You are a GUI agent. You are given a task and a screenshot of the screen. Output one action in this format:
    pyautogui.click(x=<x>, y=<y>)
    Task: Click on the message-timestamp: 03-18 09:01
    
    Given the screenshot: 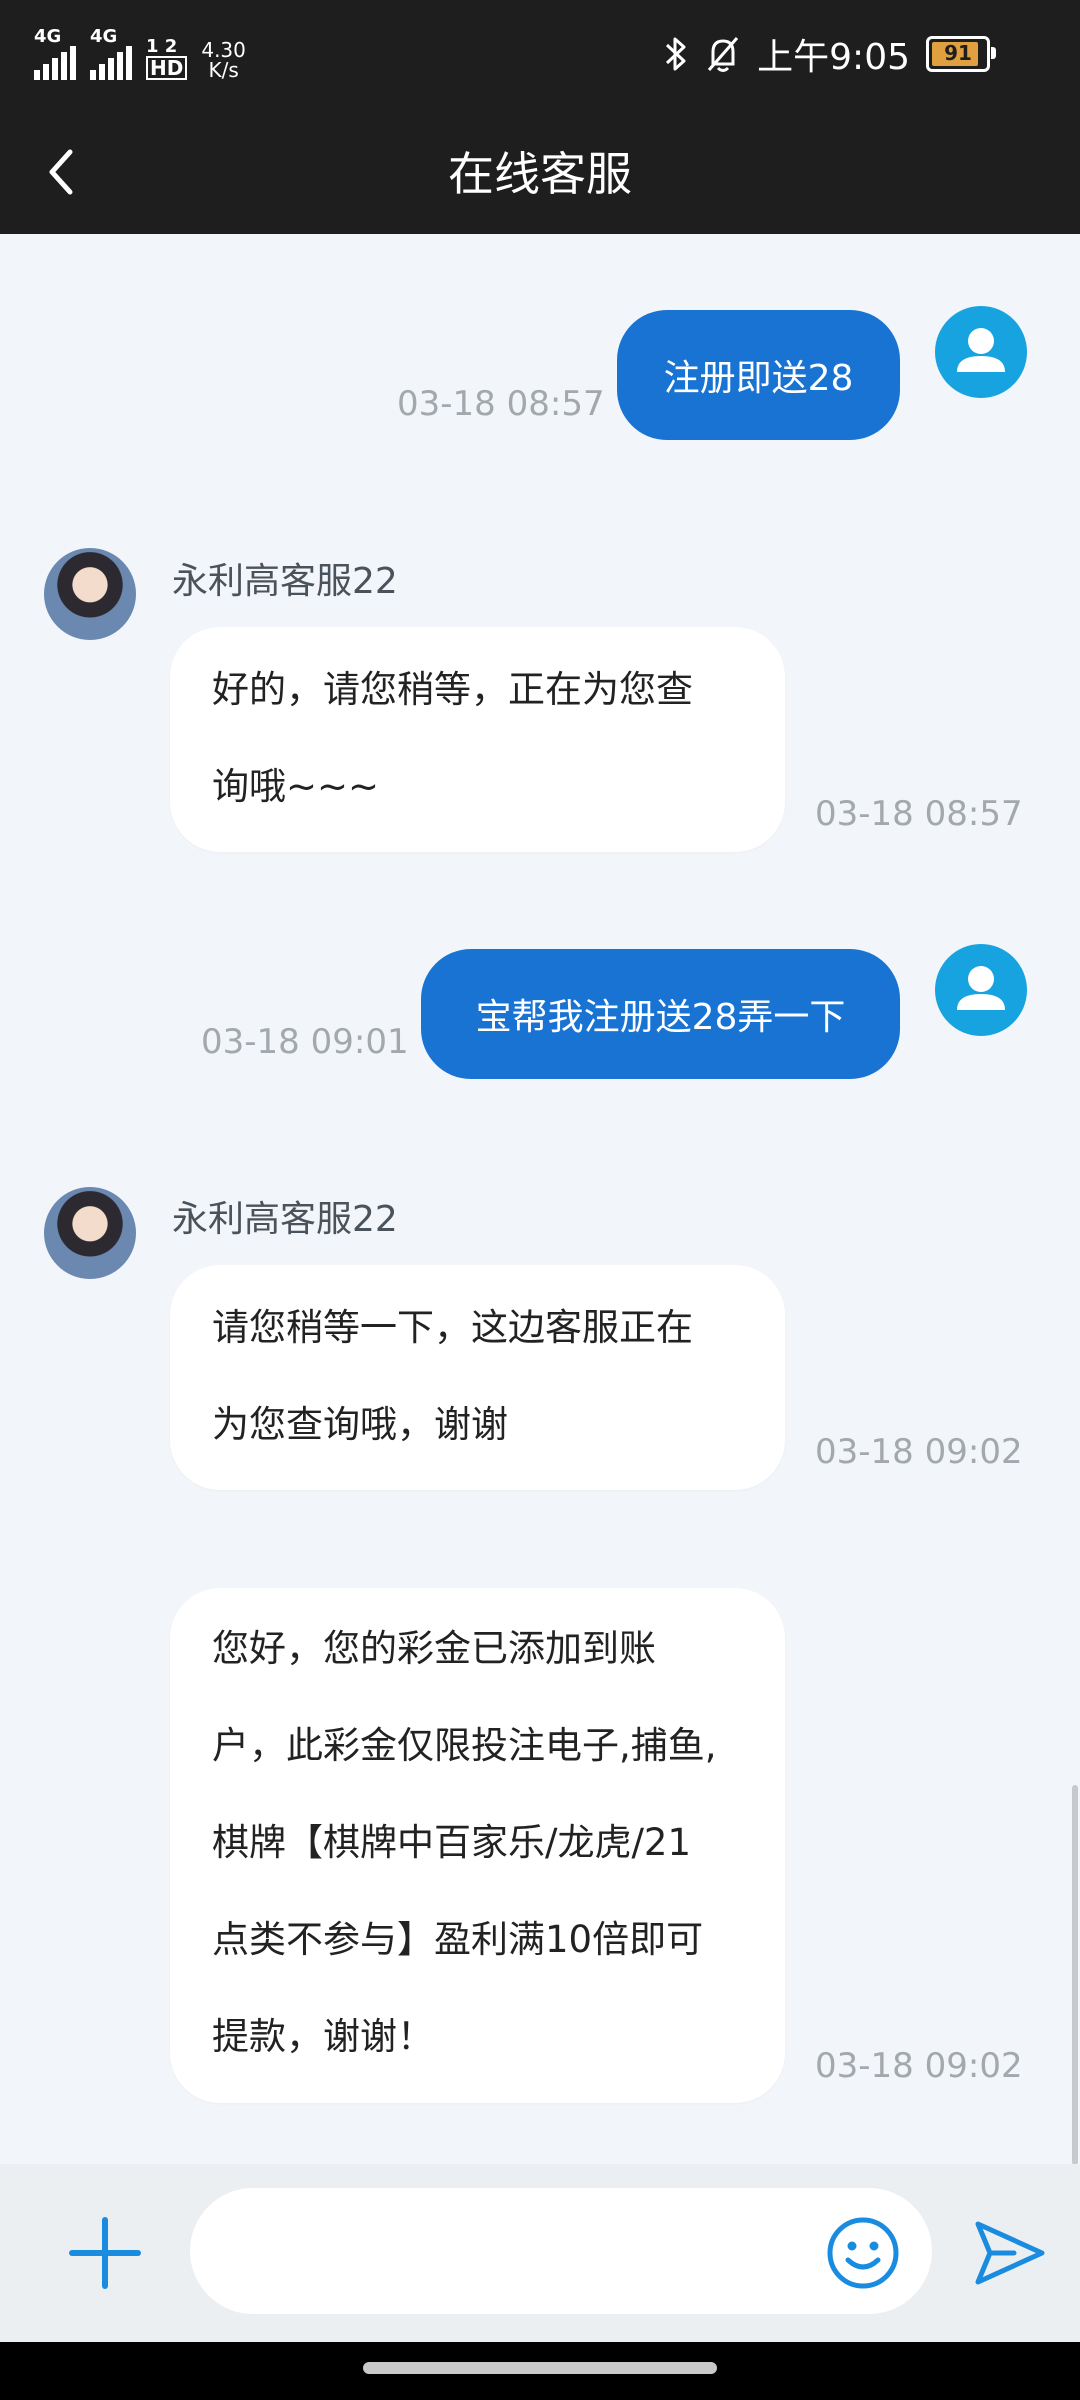 What is the action you would take?
    pyautogui.click(x=305, y=1042)
    